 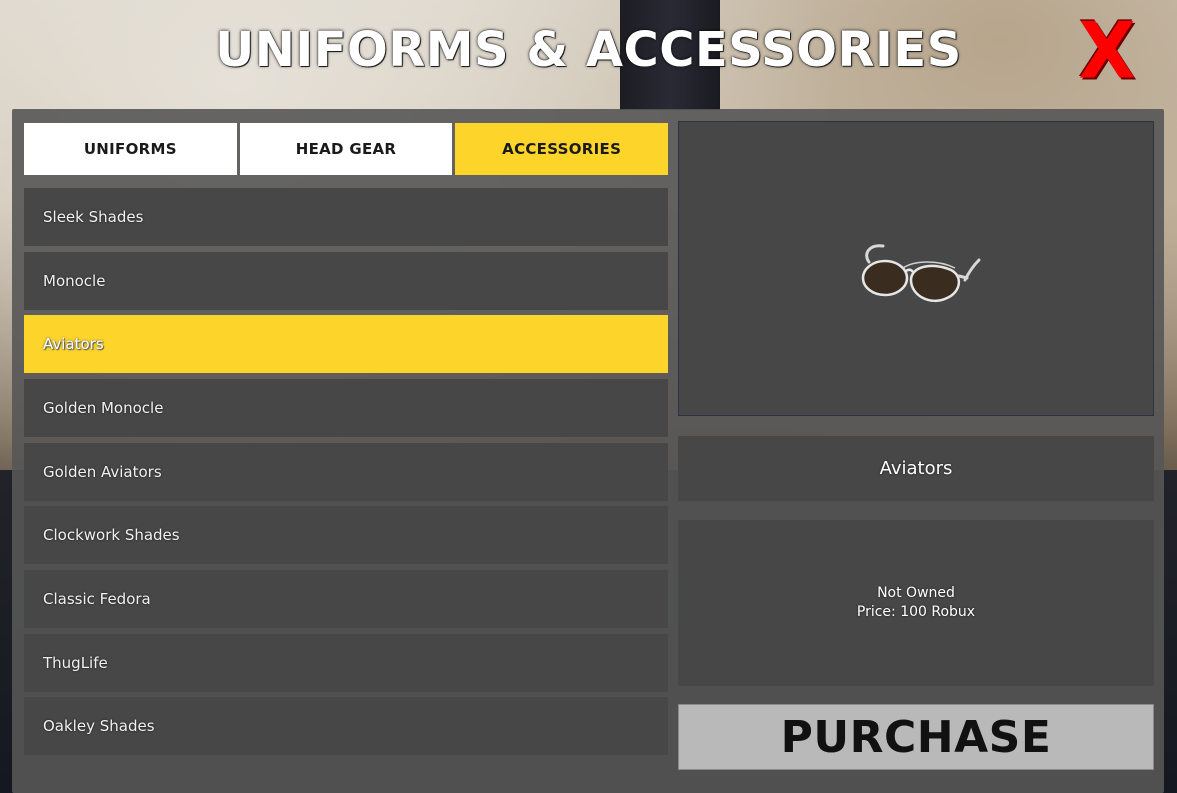 What do you see at coordinates (346, 726) in the screenshot?
I see `list-item-oakley-shades: Oakley Shades` at bounding box center [346, 726].